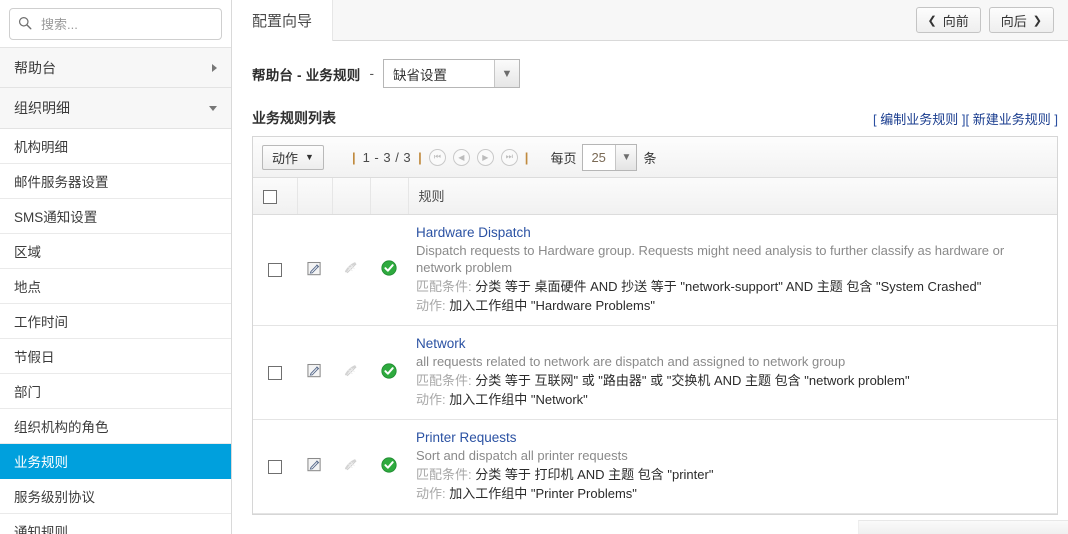 The image size is (1068, 534). Describe the element at coordinates (309, 157) in the screenshot. I see `caret-down-icon: ▼` at that location.